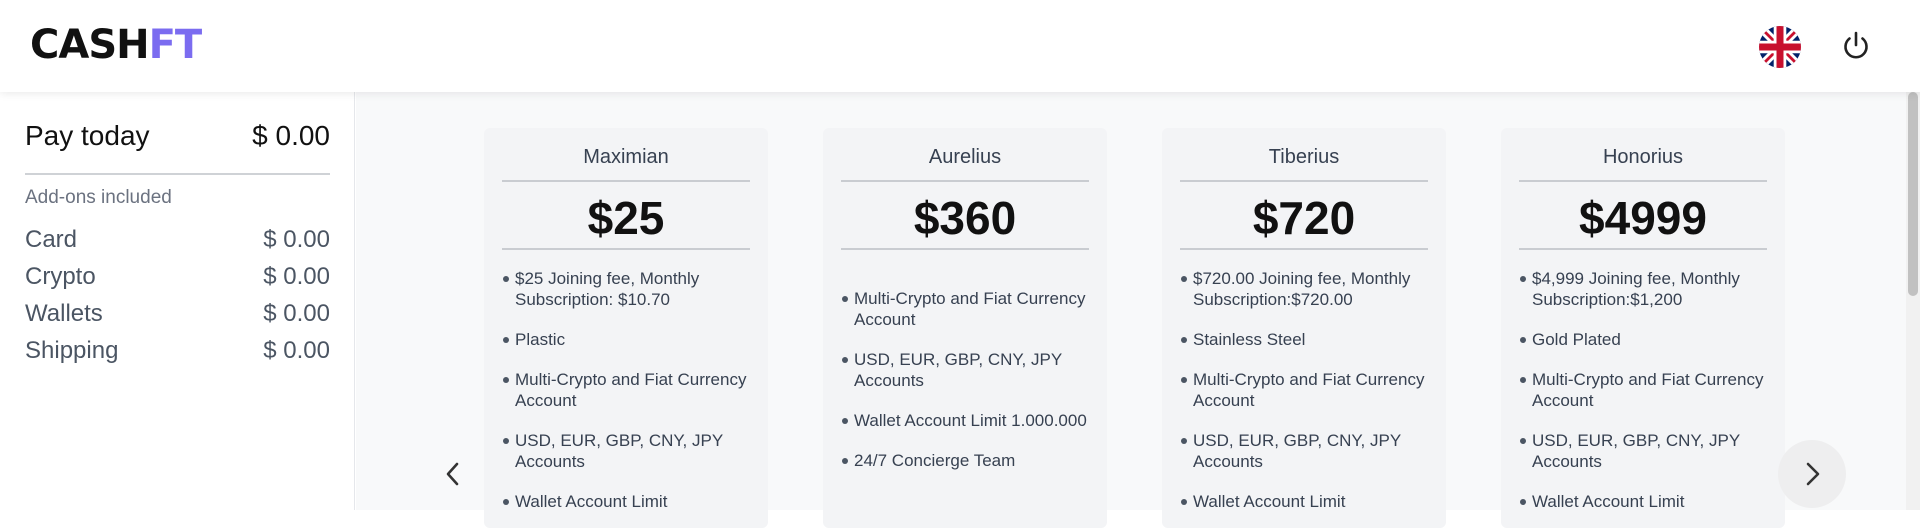 Image resolution: width=1920 pixels, height=531 pixels. Describe the element at coordinates (51, 239) in the screenshot. I see `addon-label: Card` at that location.